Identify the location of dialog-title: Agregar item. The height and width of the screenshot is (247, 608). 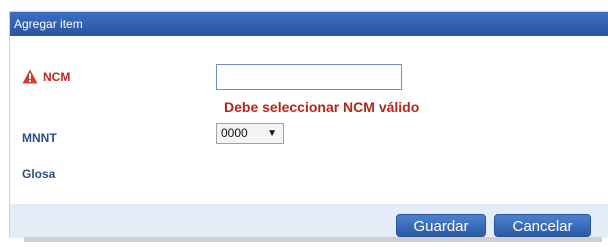
(48, 24).